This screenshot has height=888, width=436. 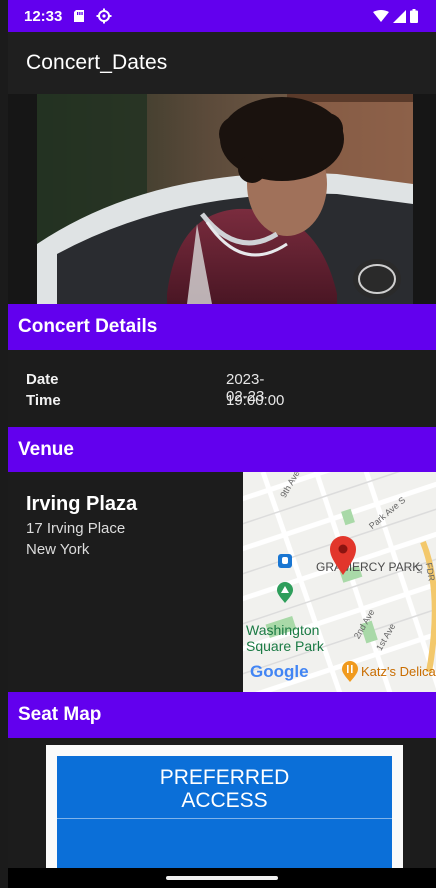 What do you see at coordinates (79, 16) in the screenshot?
I see `sd-card-icon` at bounding box center [79, 16].